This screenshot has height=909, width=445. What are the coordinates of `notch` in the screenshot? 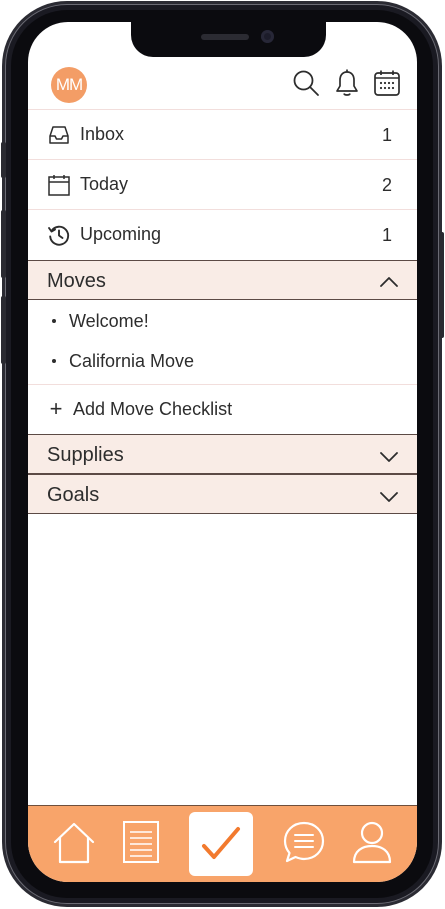 It's located at (228, 39).